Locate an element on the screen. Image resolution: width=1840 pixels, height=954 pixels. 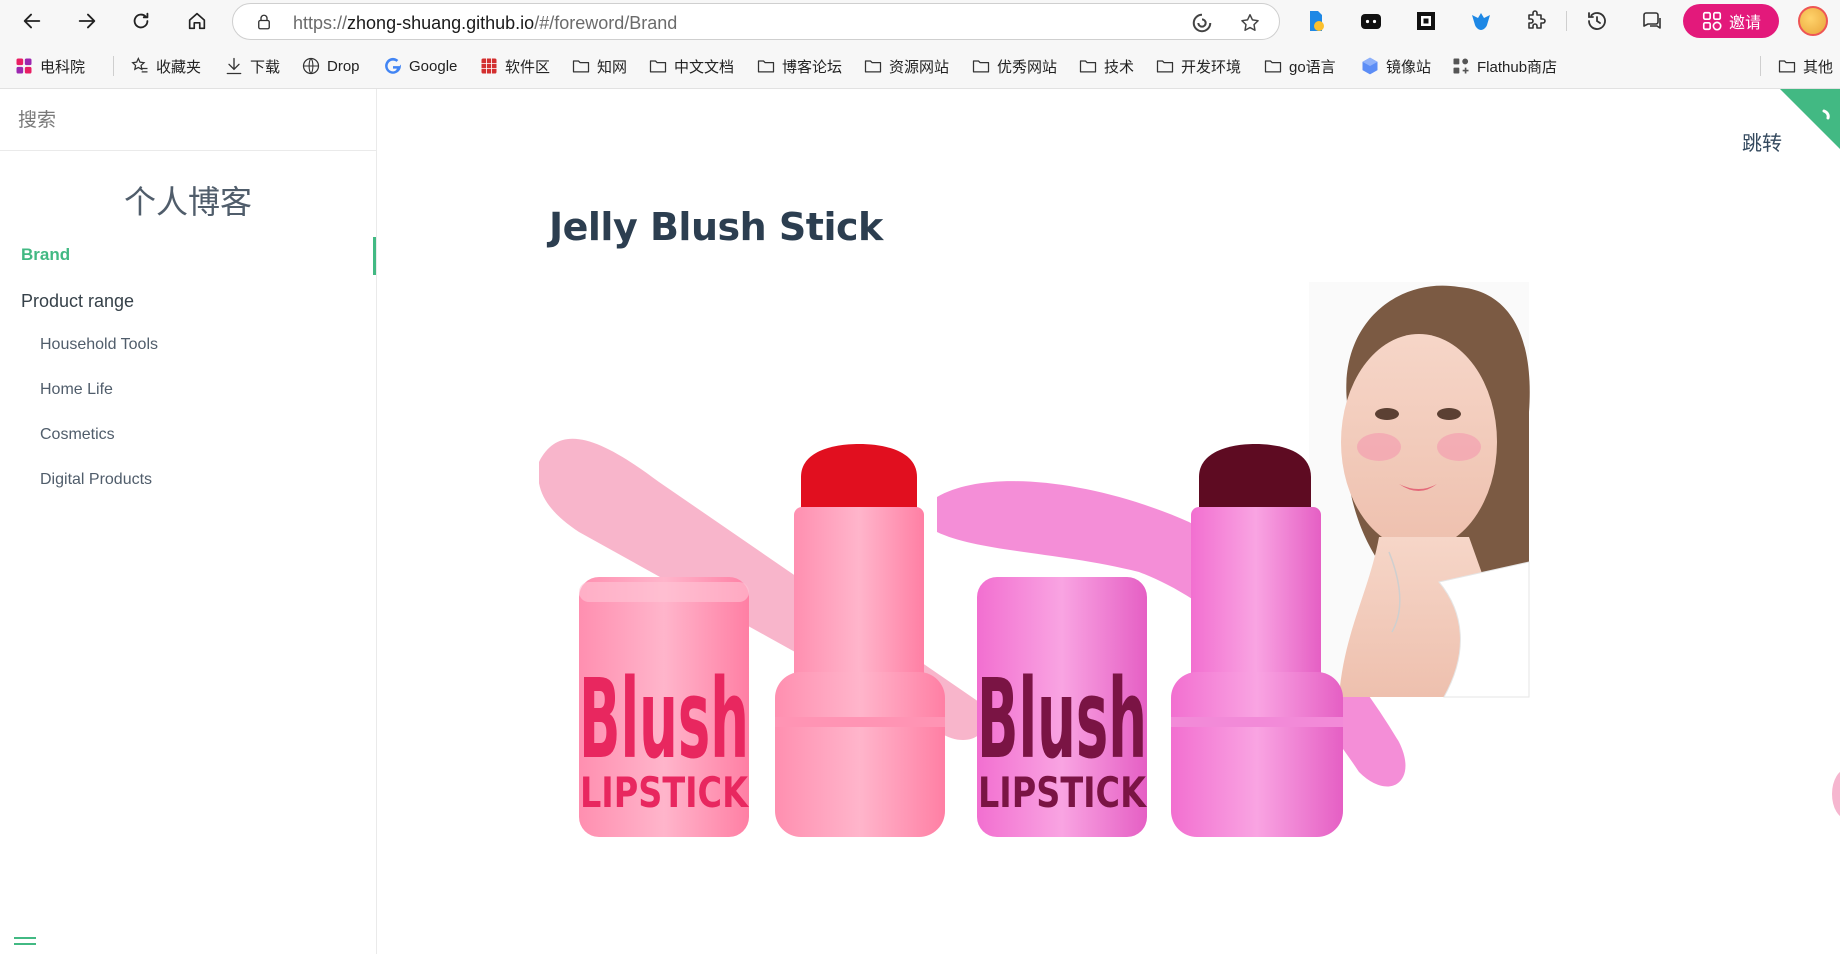
sidebar-toggle-icon is located at coordinates (25, 943).